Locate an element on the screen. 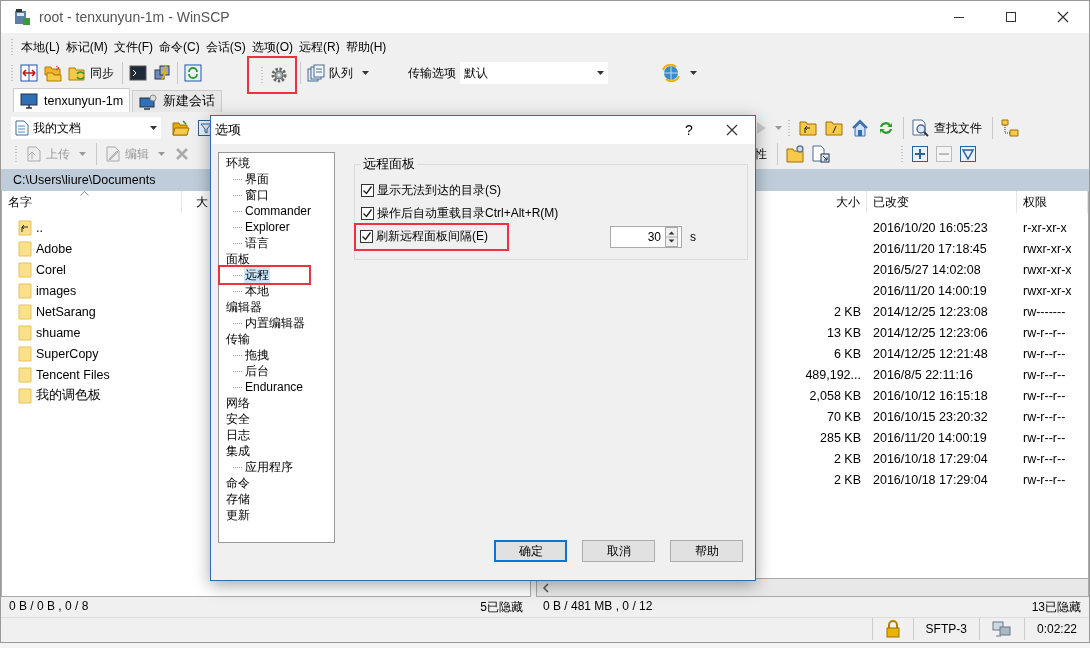  column-header: 名字 is located at coordinates (92, 202).